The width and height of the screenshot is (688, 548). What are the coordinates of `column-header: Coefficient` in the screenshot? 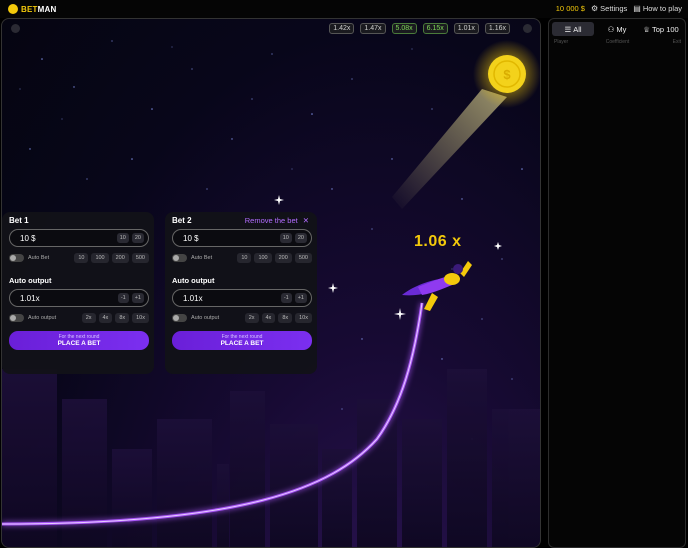 It's located at (617, 42).